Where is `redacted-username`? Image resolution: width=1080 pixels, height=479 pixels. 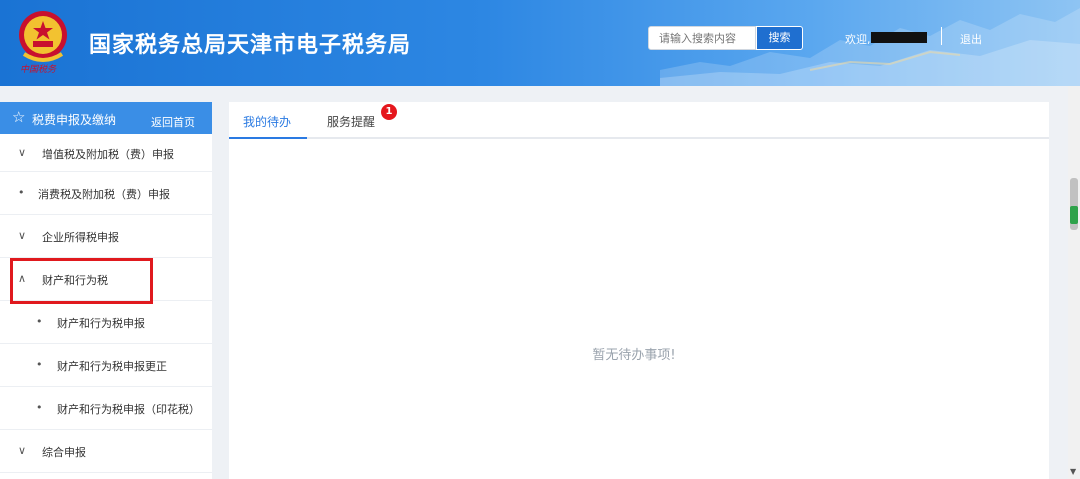
redacted-username is located at coordinates (899, 37).